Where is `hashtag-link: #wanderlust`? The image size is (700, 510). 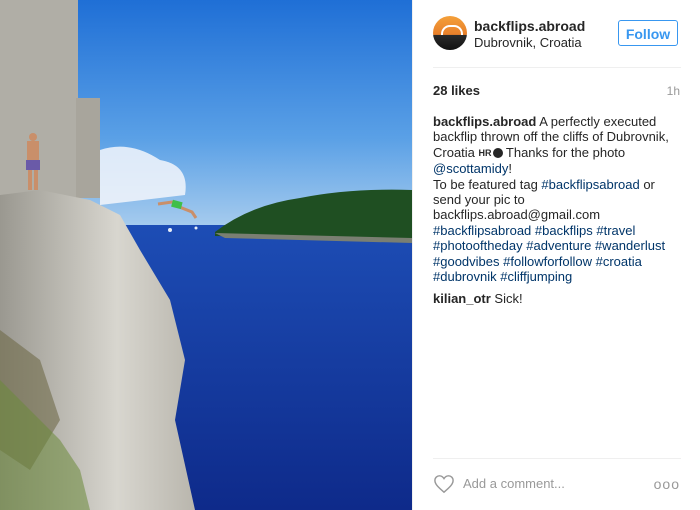
hashtag-link: #wanderlust is located at coordinates (630, 245).